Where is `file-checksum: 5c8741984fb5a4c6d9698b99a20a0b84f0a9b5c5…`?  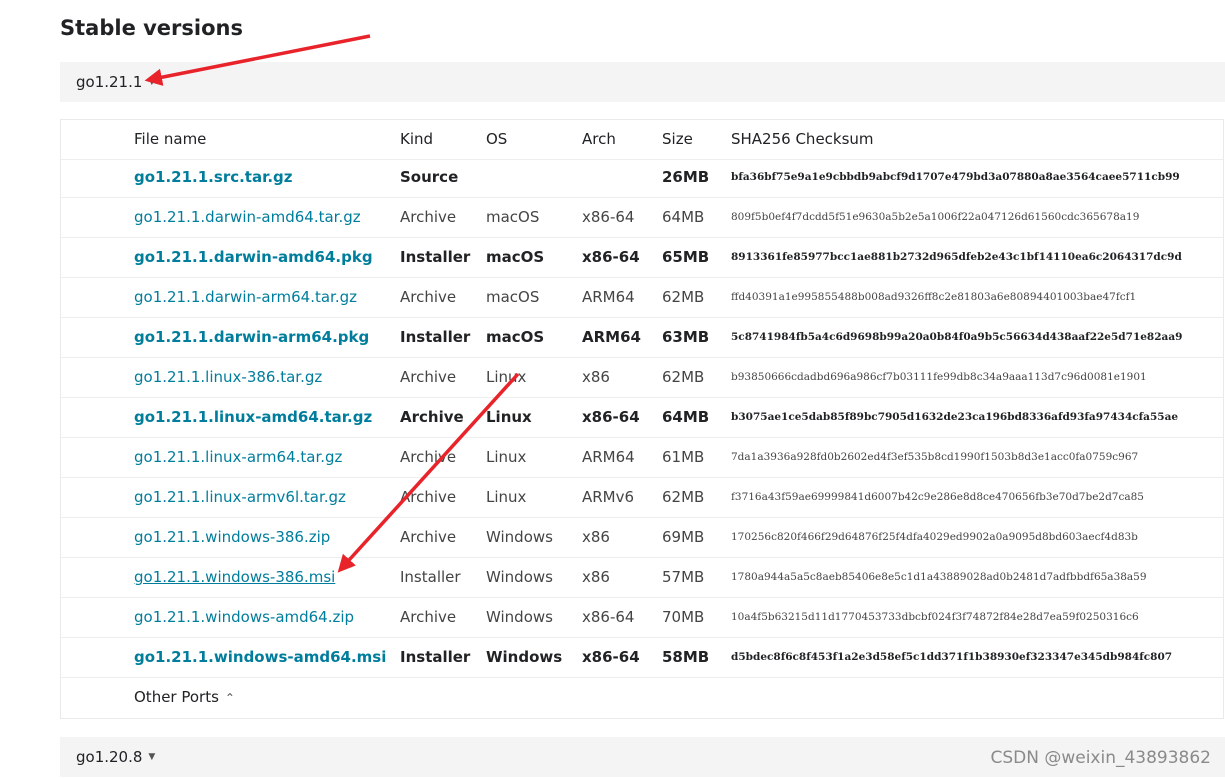 file-checksum: 5c8741984fb5a4c6d9698b99a20a0b84f0a9b5c5… is located at coordinates (957, 337).